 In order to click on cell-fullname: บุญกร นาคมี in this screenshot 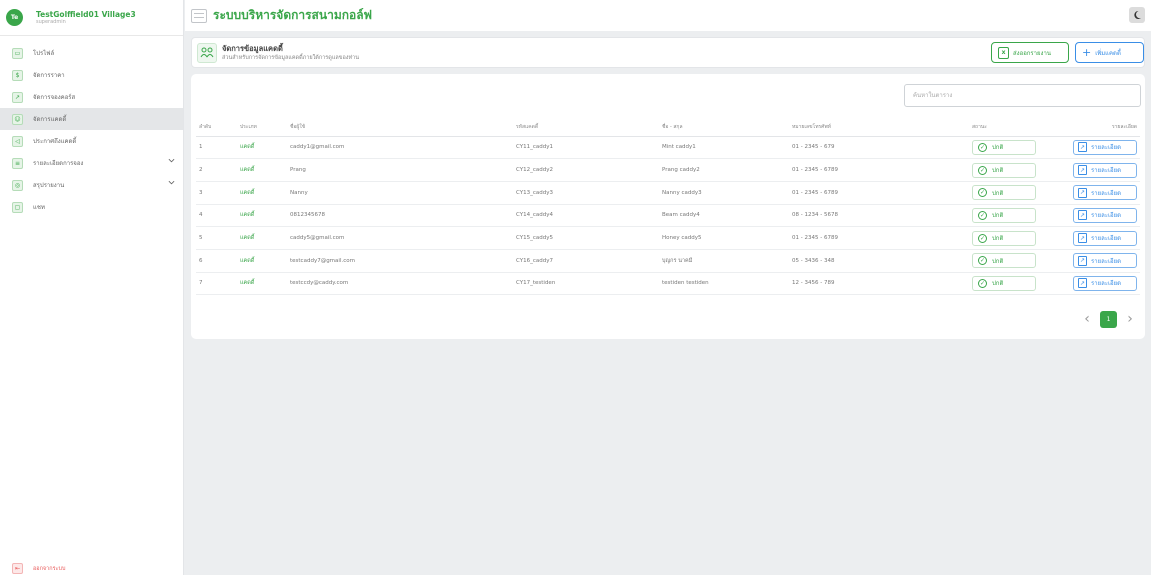, I will do `click(727, 261)`.